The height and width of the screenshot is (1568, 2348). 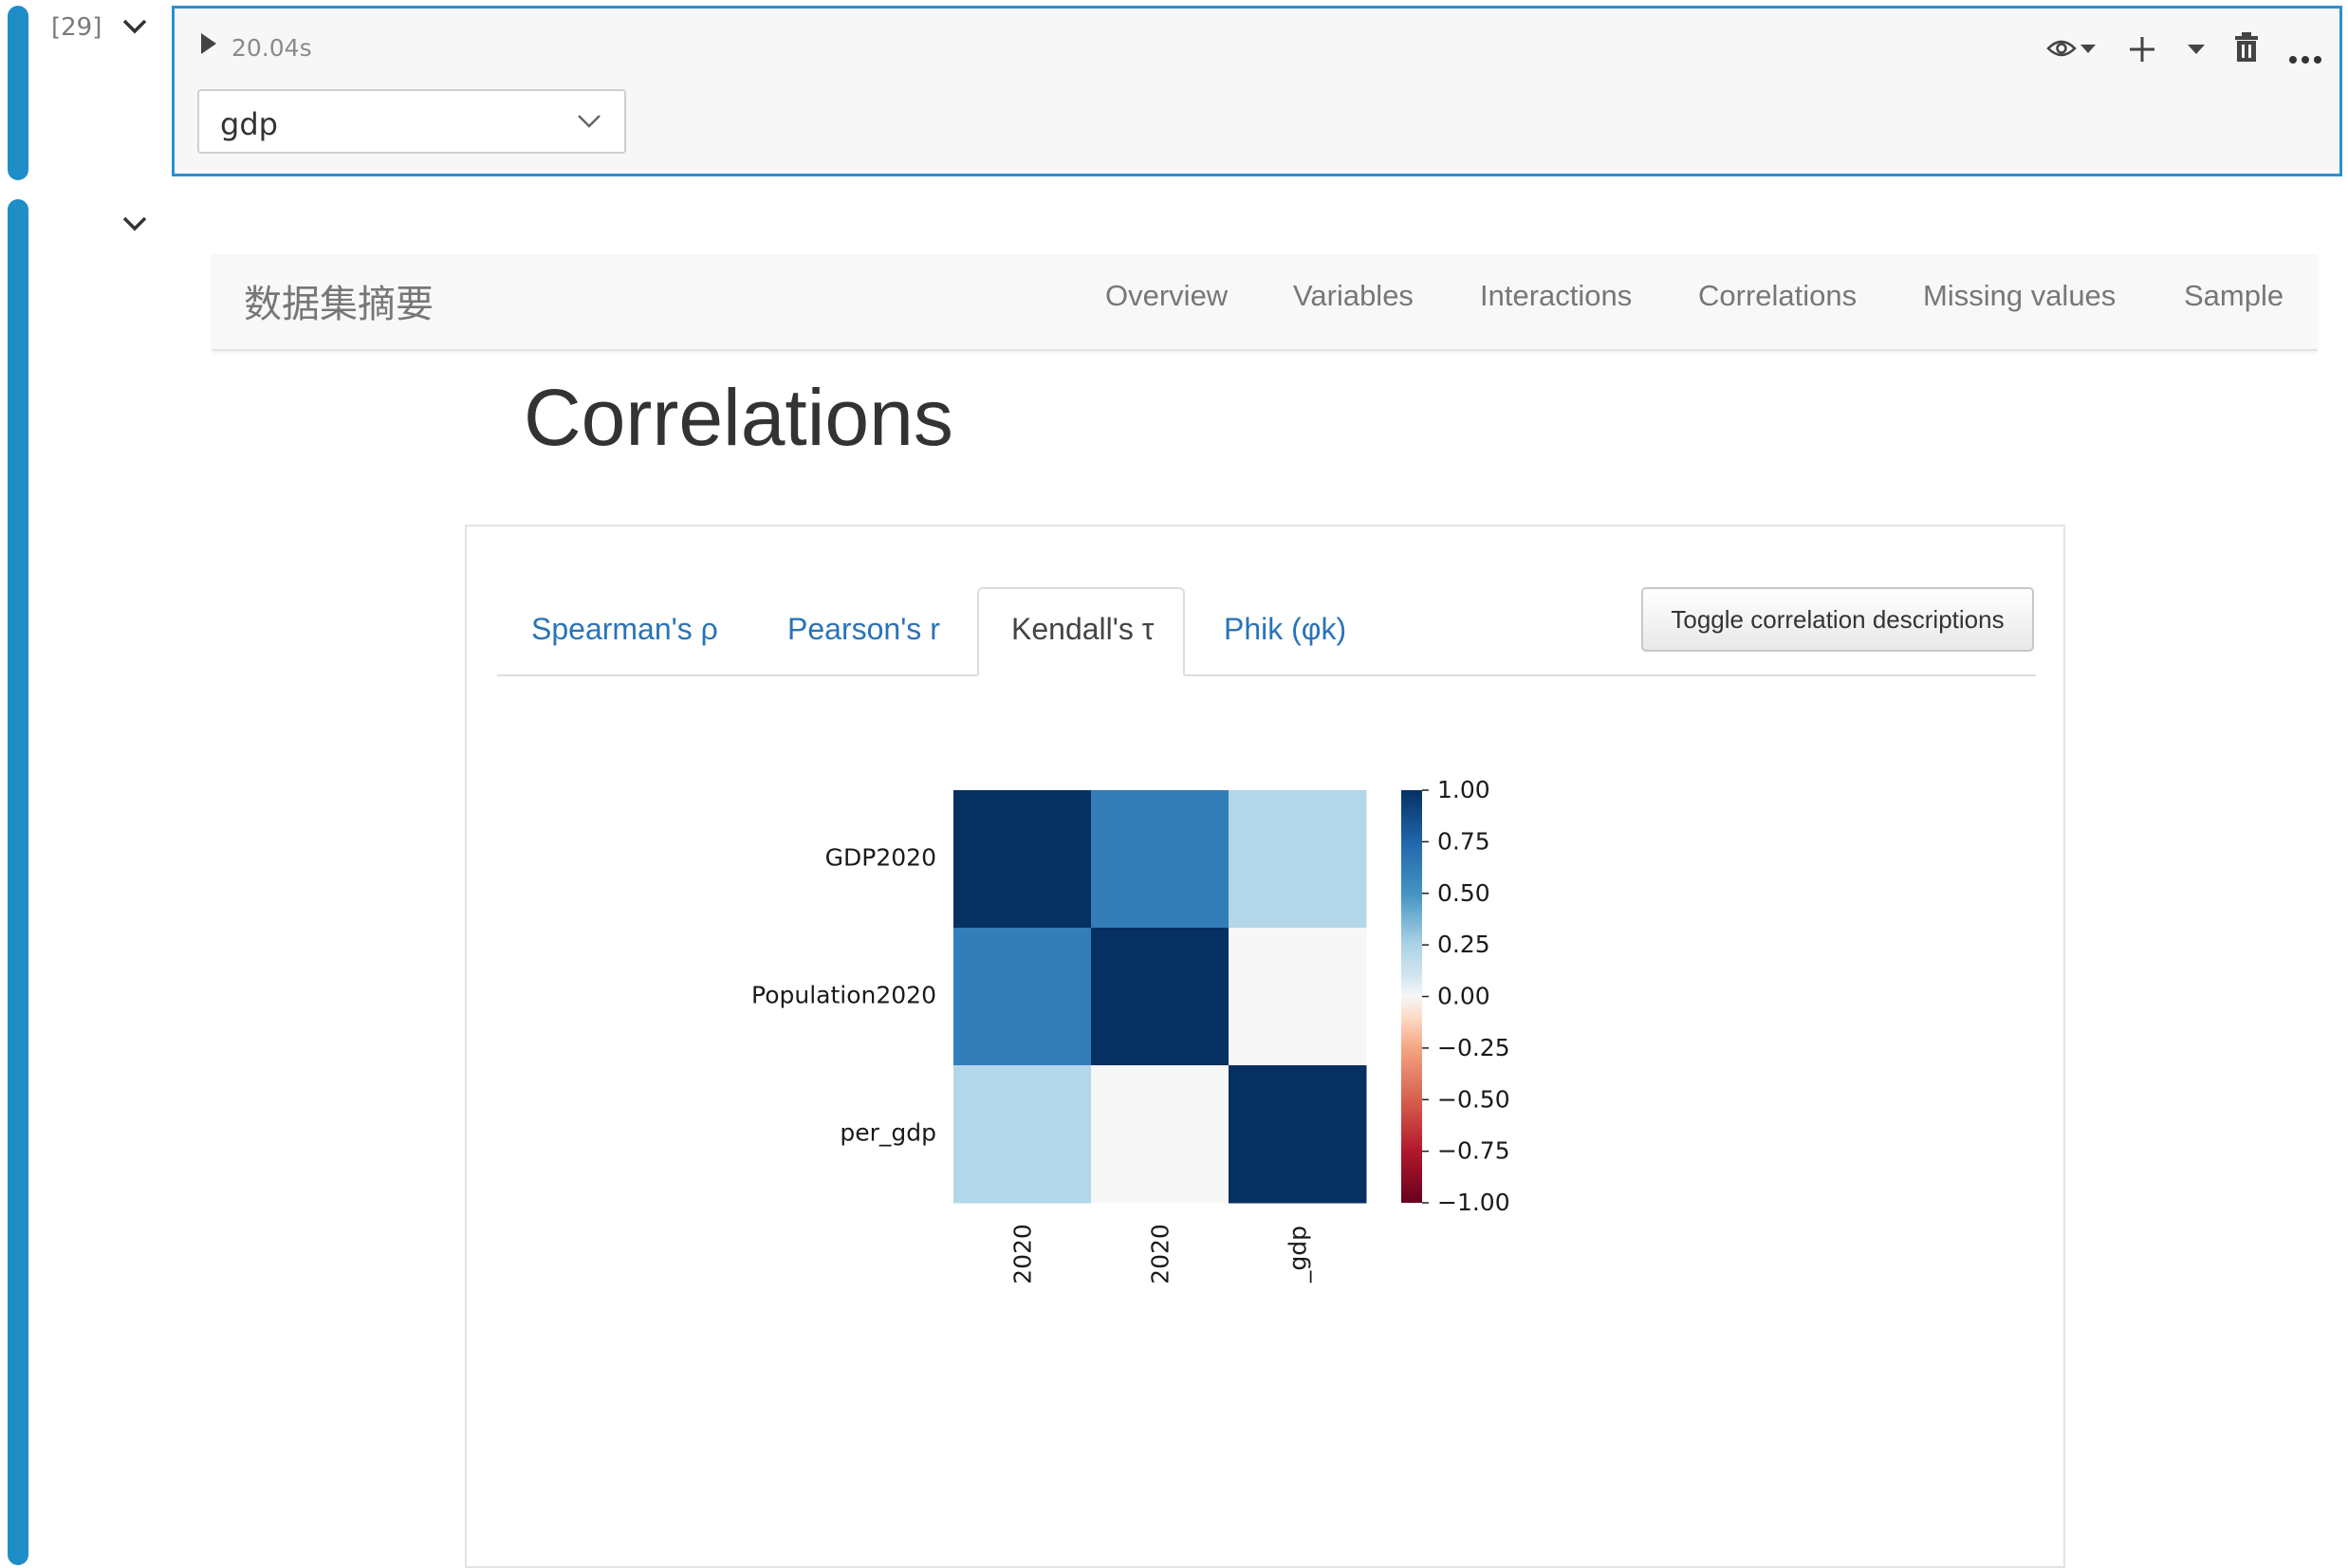 I want to click on tab-spearman: Spearman's ρ, so click(x=624, y=630).